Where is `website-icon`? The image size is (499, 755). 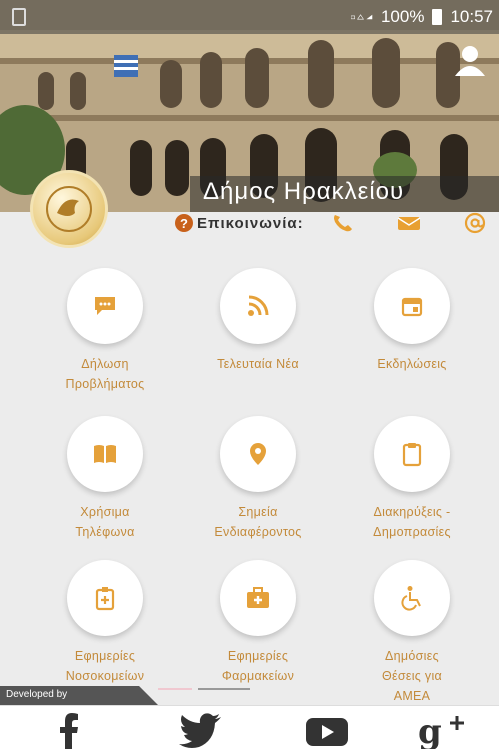 website-icon is located at coordinates (475, 223).